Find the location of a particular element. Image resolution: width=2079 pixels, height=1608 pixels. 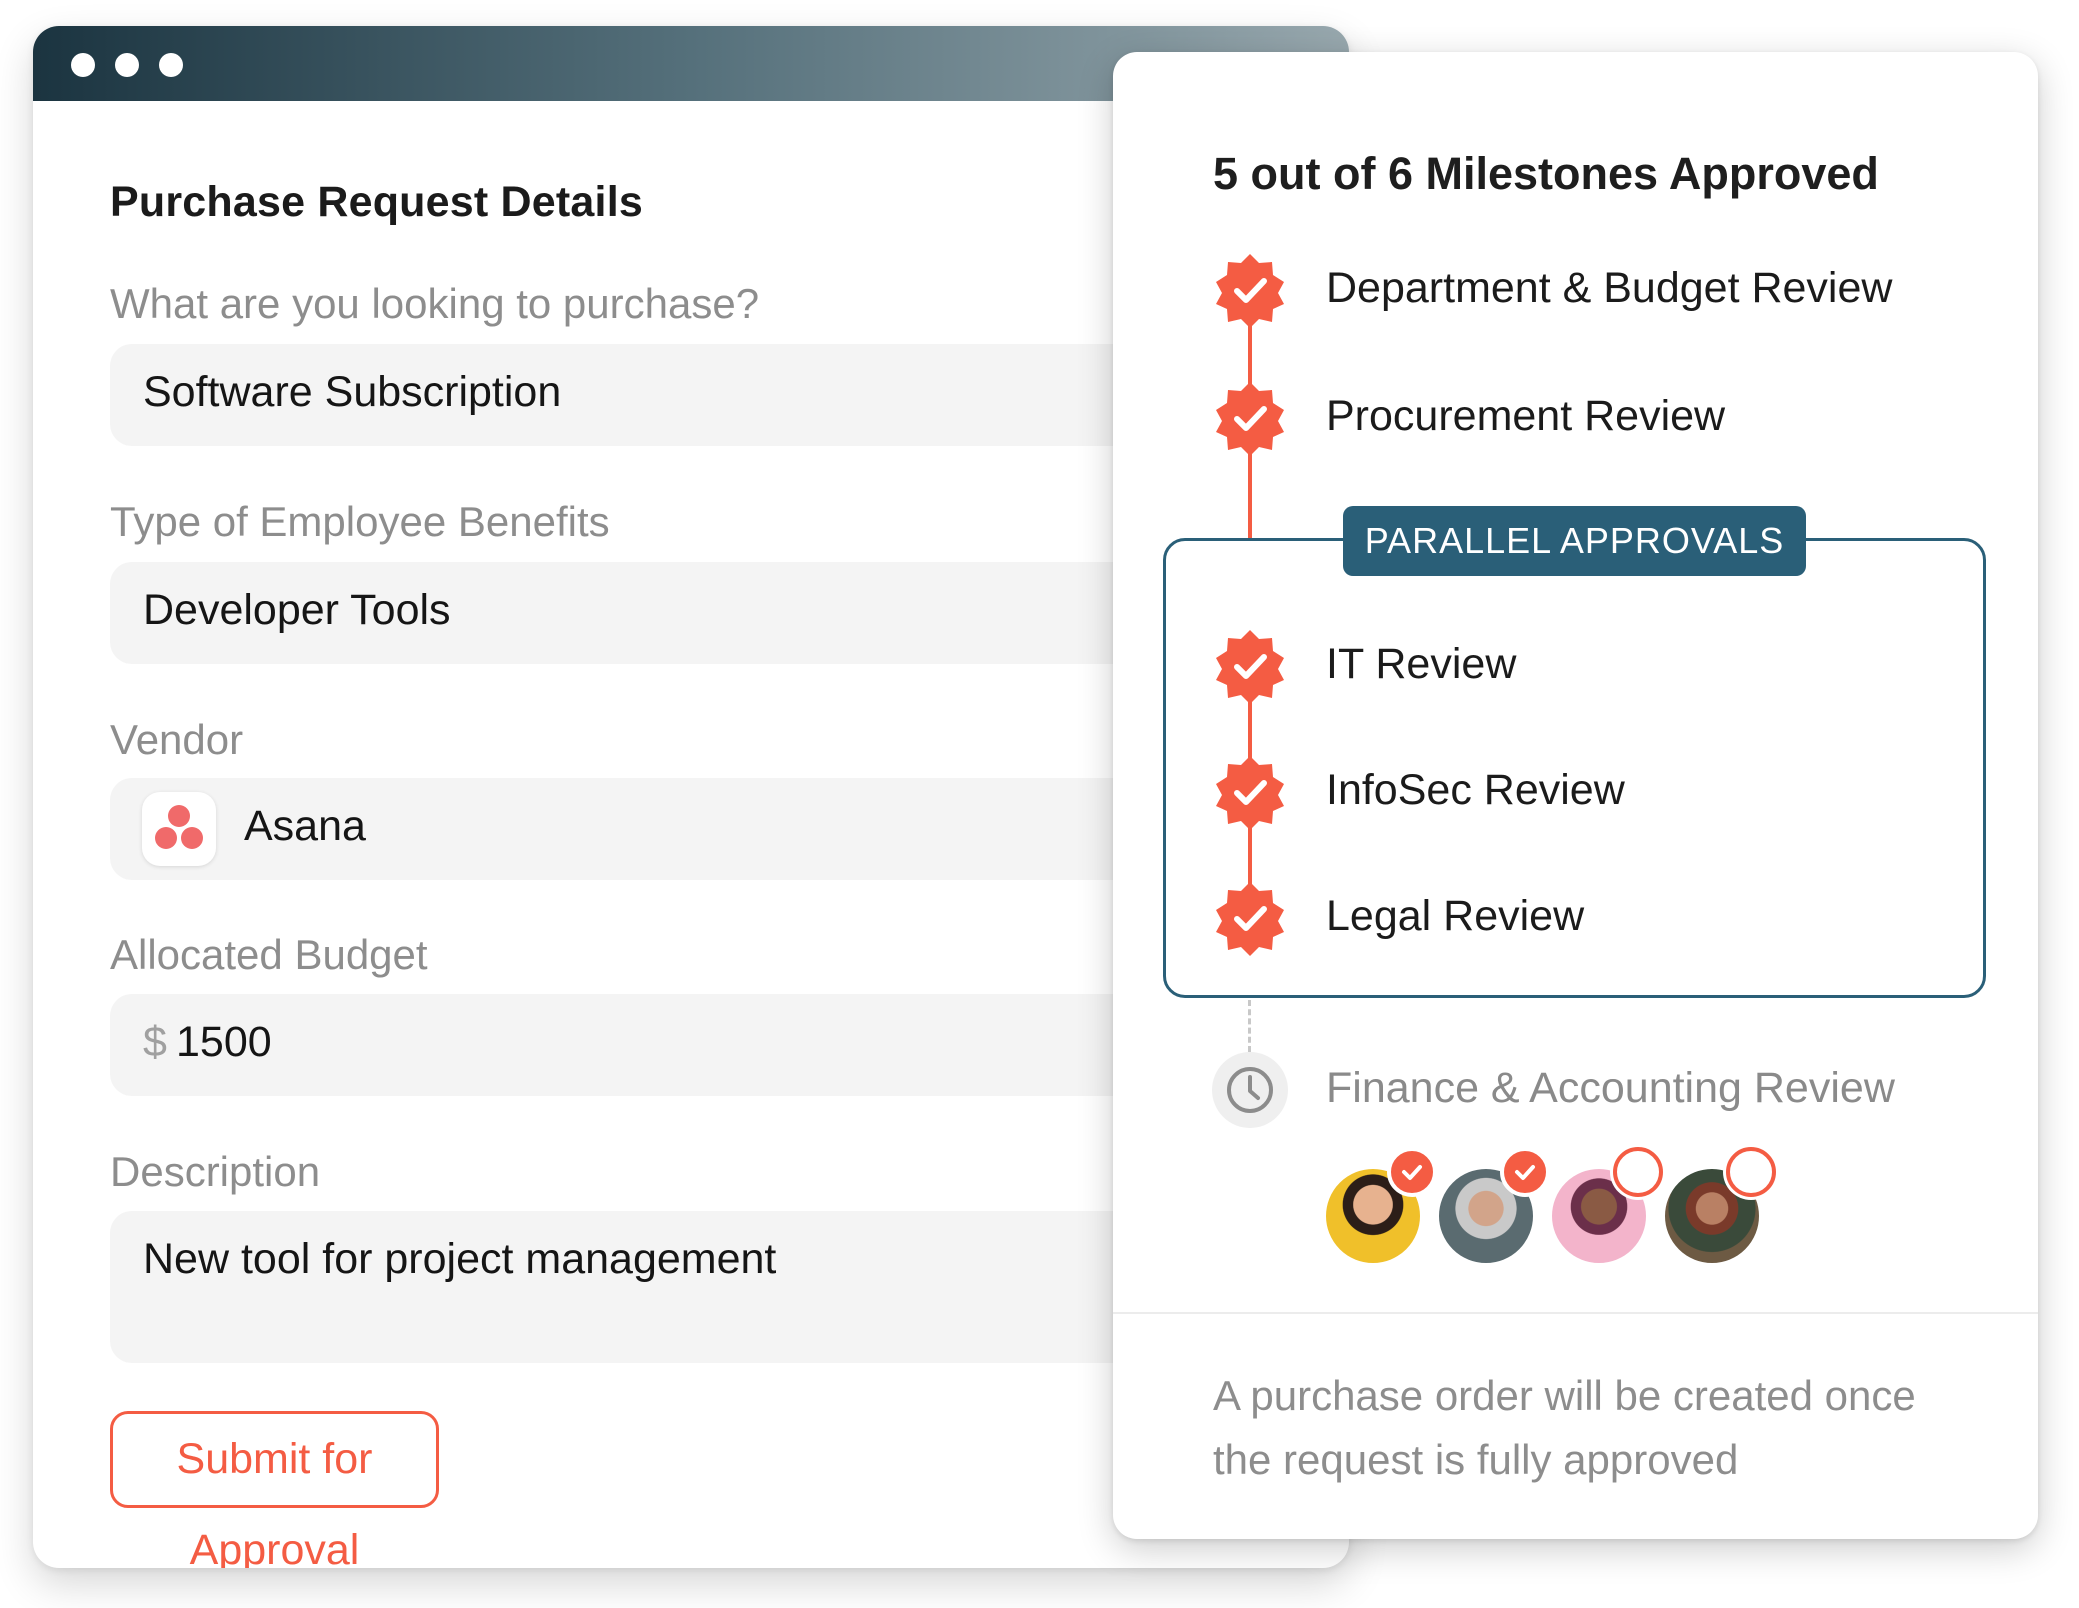

purchase-item-label: What are you looking to purchase? is located at coordinates (435, 303).